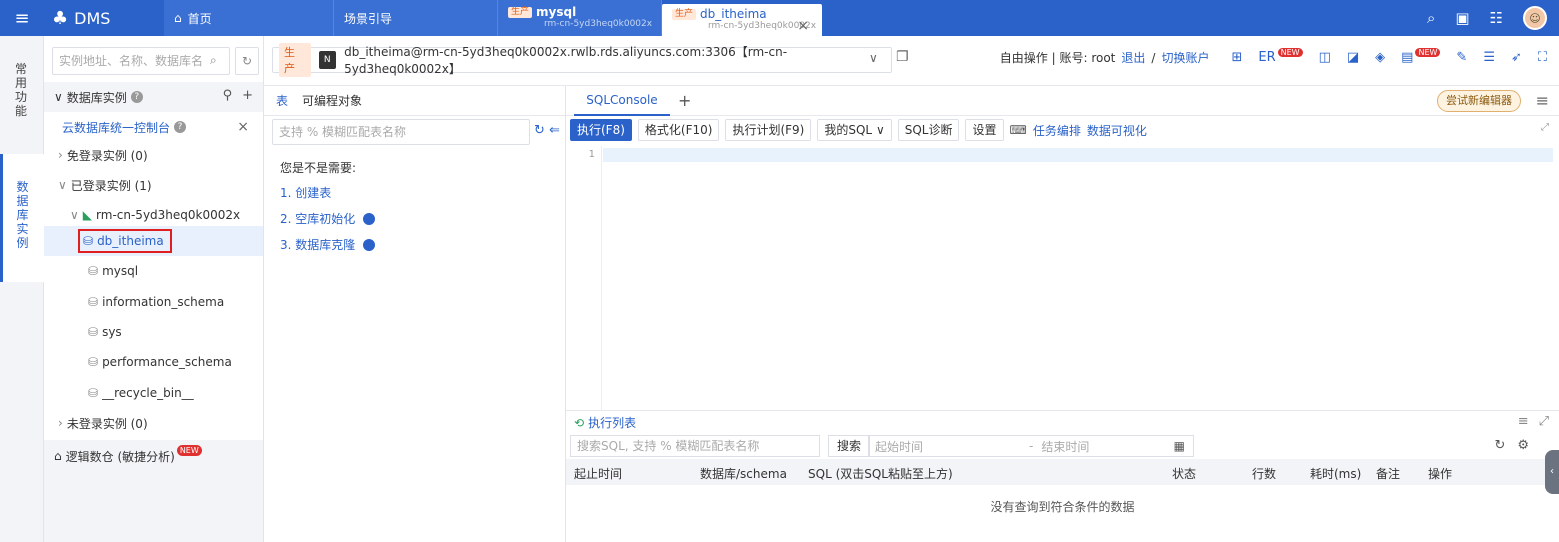 This screenshot has height=542, width=1559. What do you see at coordinates (153, 423) in the screenshot?
I see `tree-not-logged: › 未登录实例 (0)` at bounding box center [153, 423].